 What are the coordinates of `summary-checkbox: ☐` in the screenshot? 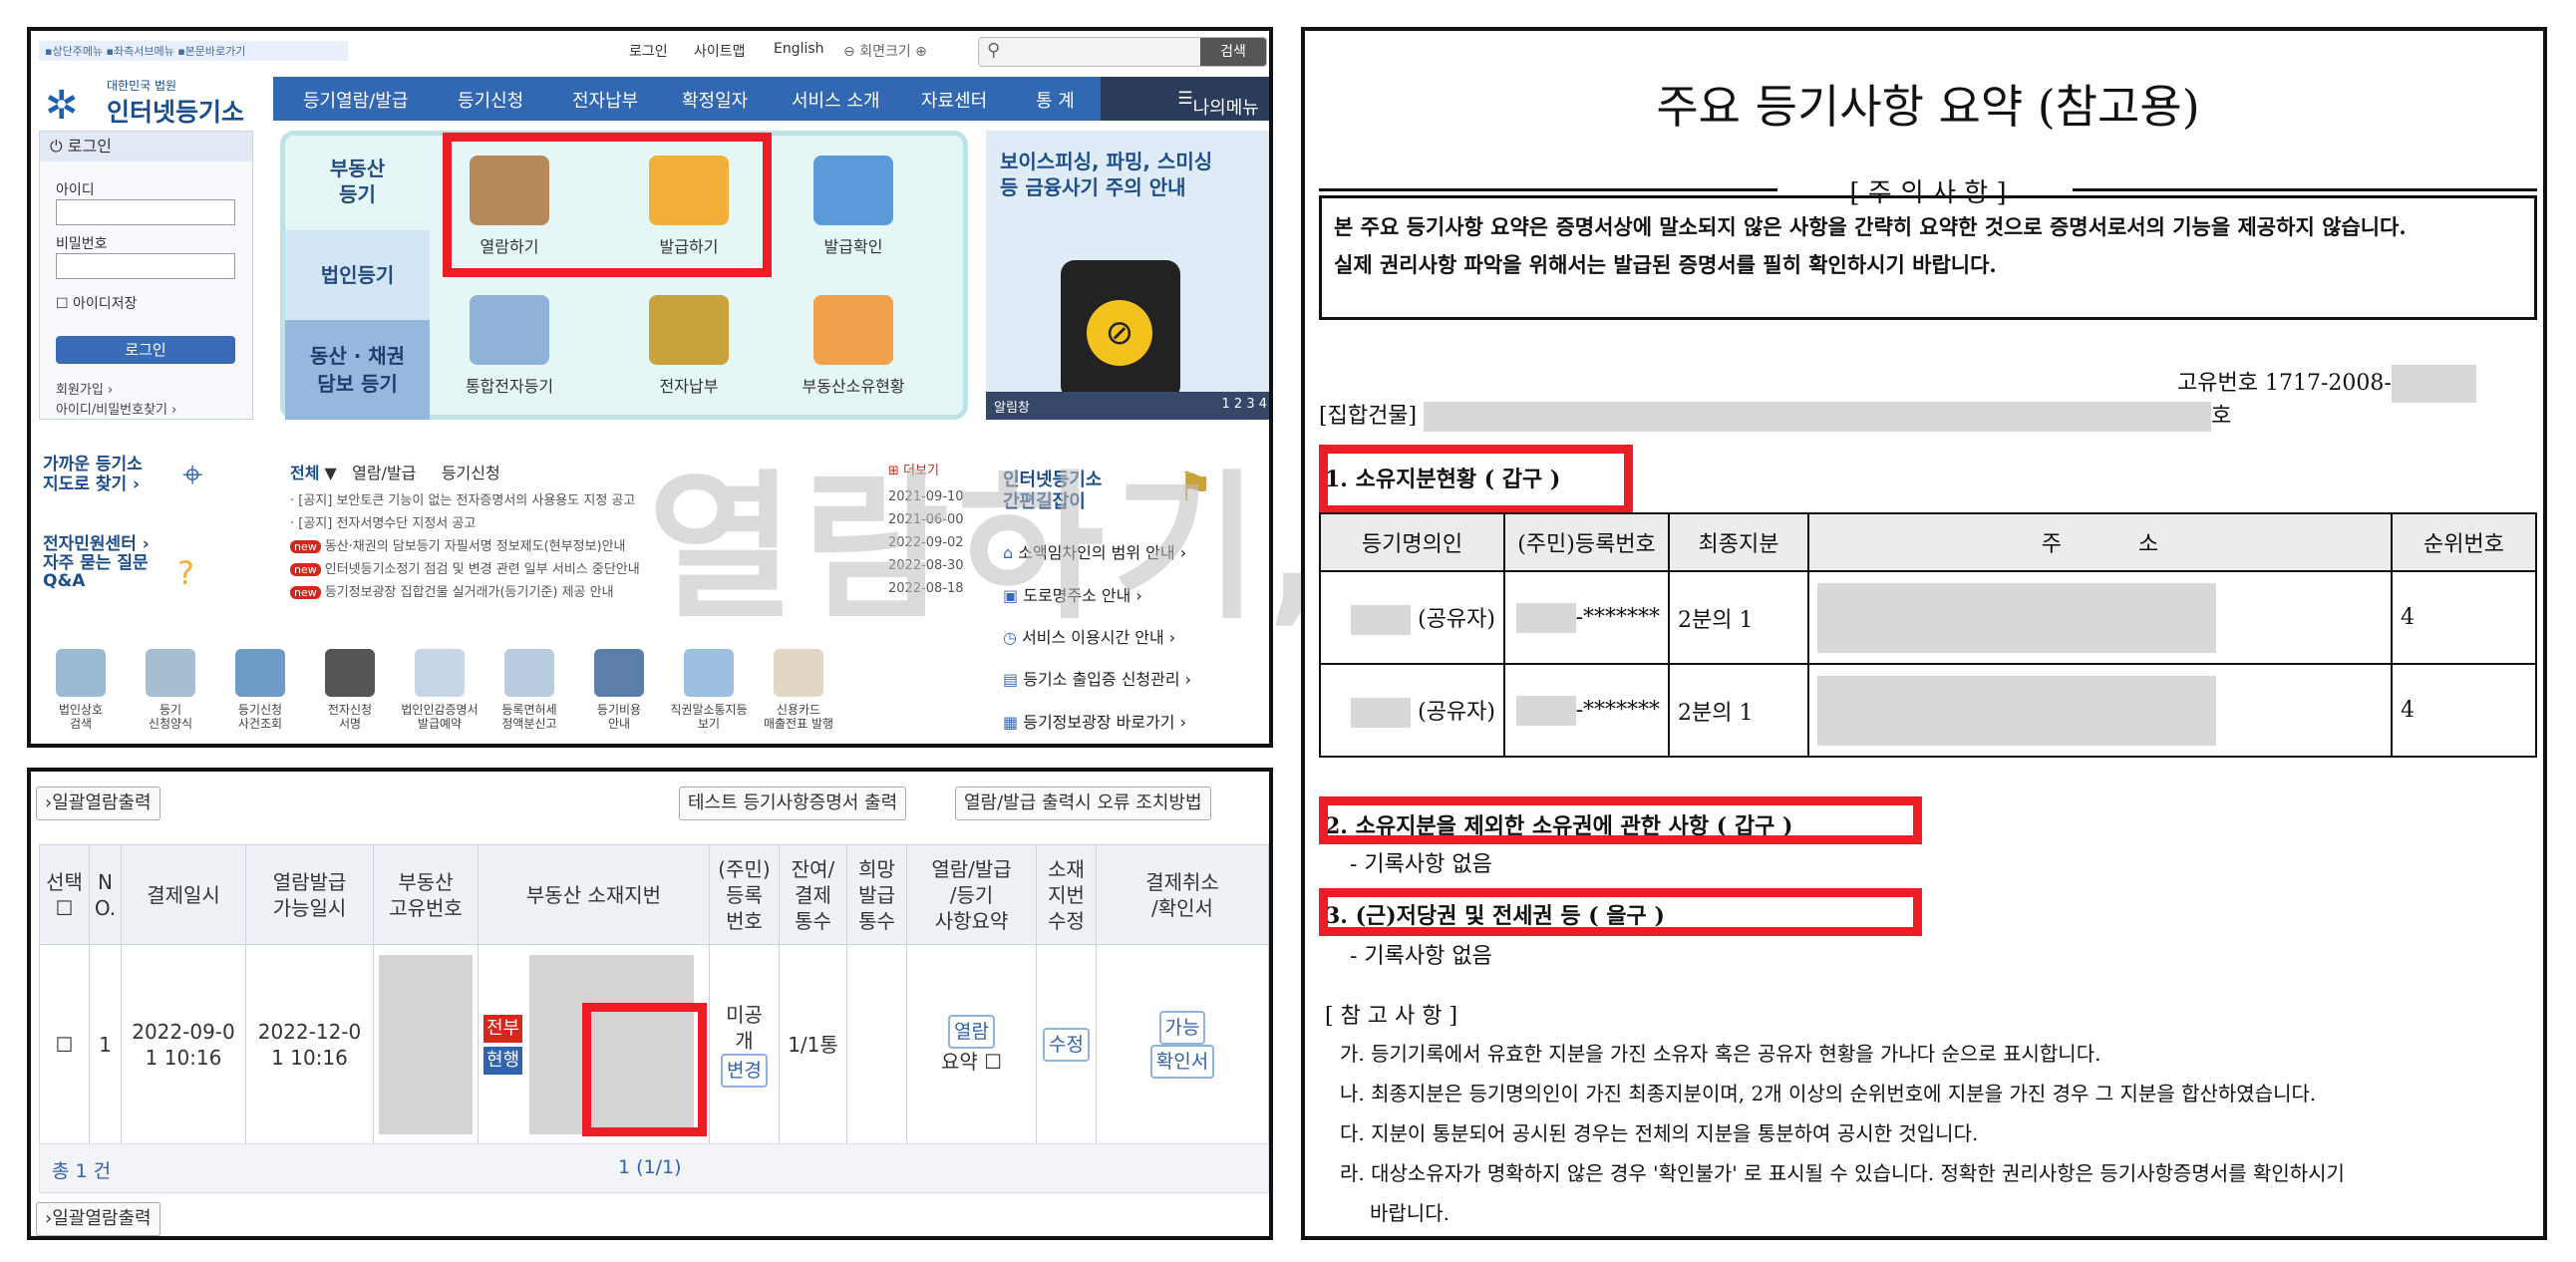 It's located at (993, 1062).